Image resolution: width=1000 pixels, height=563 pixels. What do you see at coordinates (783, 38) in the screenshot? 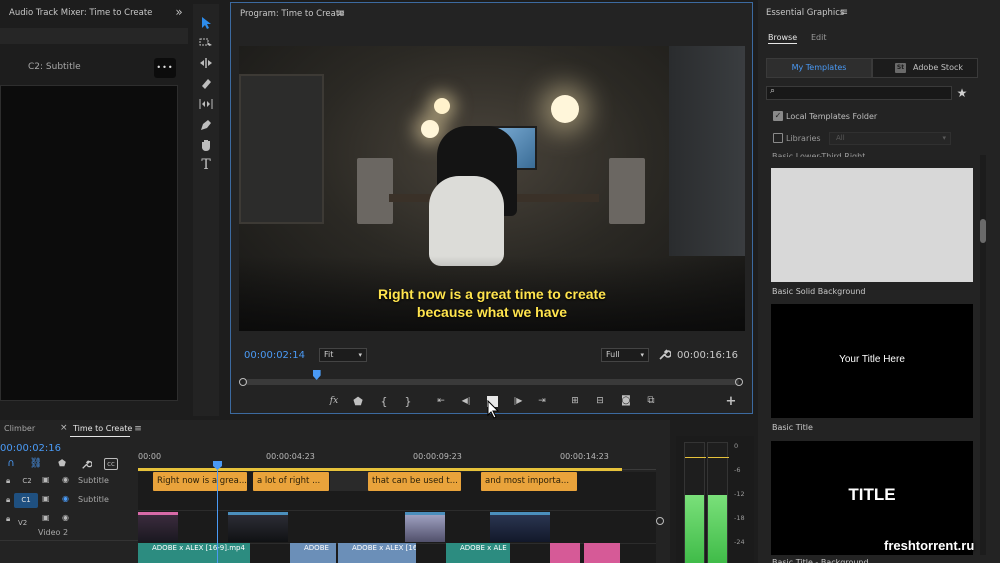
I see `tab-browse: Browse` at bounding box center [783, 38].